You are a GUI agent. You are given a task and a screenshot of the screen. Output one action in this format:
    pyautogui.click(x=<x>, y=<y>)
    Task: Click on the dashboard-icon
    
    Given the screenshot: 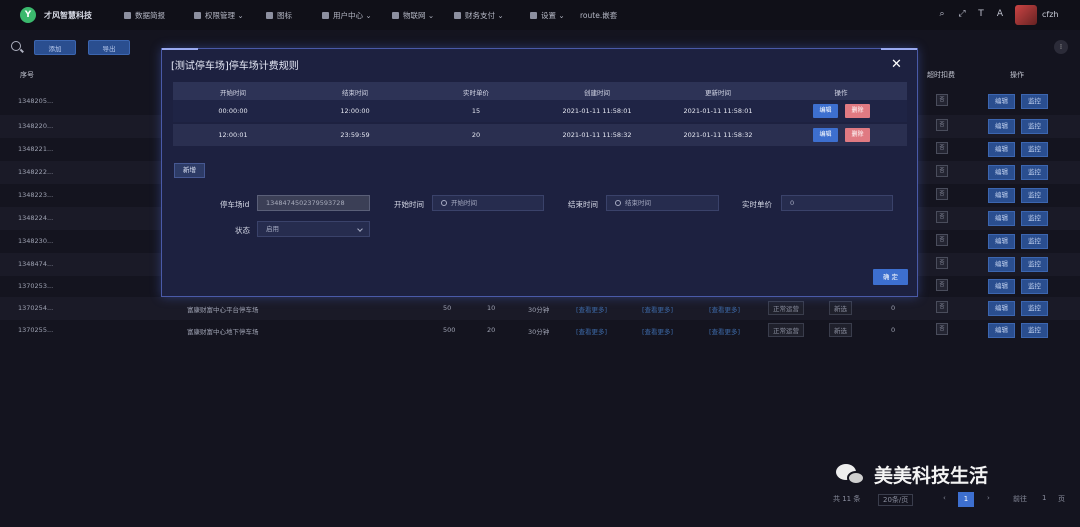 What is the action you would take?
    pyautogui.click(x=127, y=15)
    